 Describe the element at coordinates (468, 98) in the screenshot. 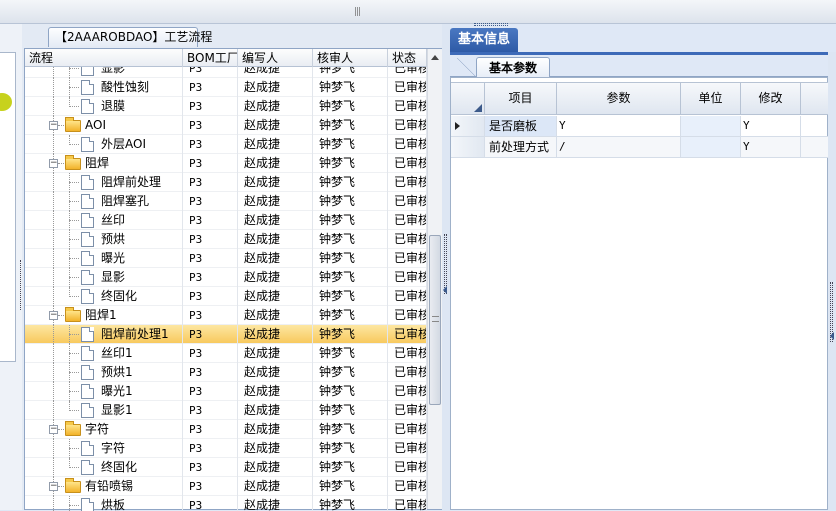

I see `select-all-corner` at that location.